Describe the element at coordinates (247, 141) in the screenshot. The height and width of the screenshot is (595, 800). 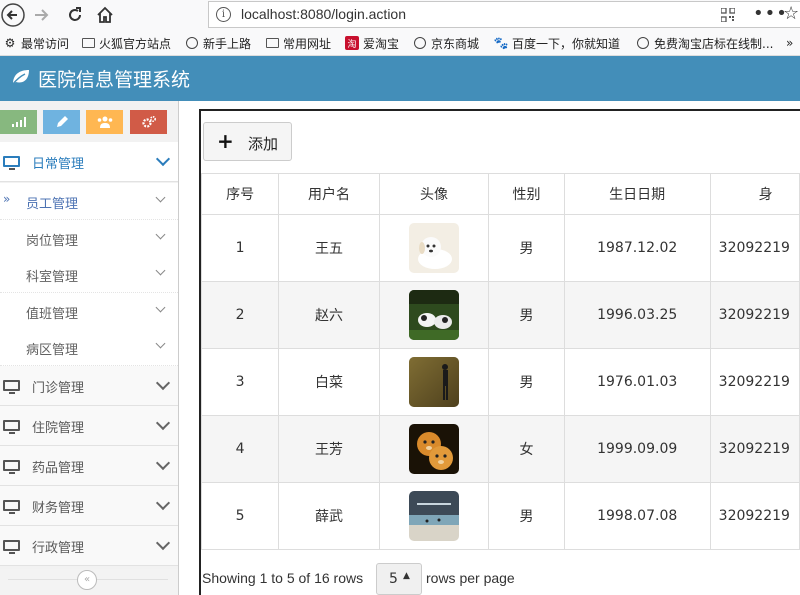
I see `add-button: + 添加` at that location.